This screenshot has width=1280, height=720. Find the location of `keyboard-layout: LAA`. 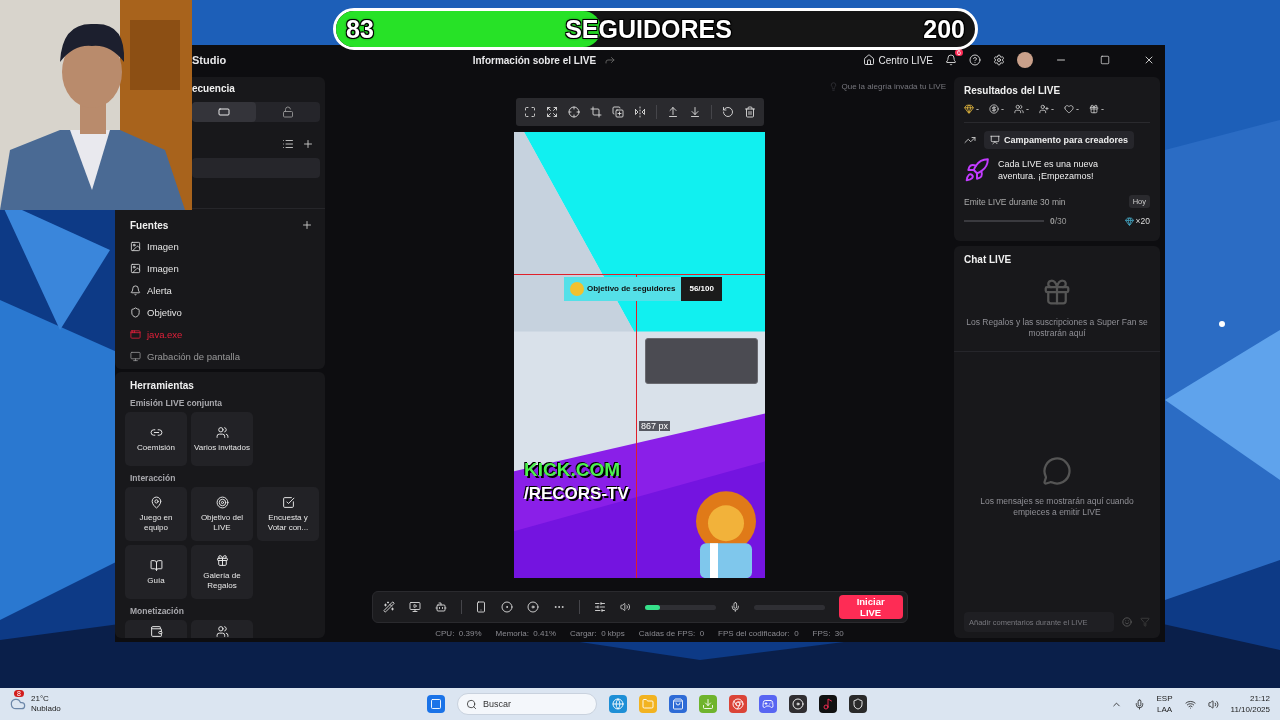

keyboard-layout: LAA is located at coordinates (1164, 709).